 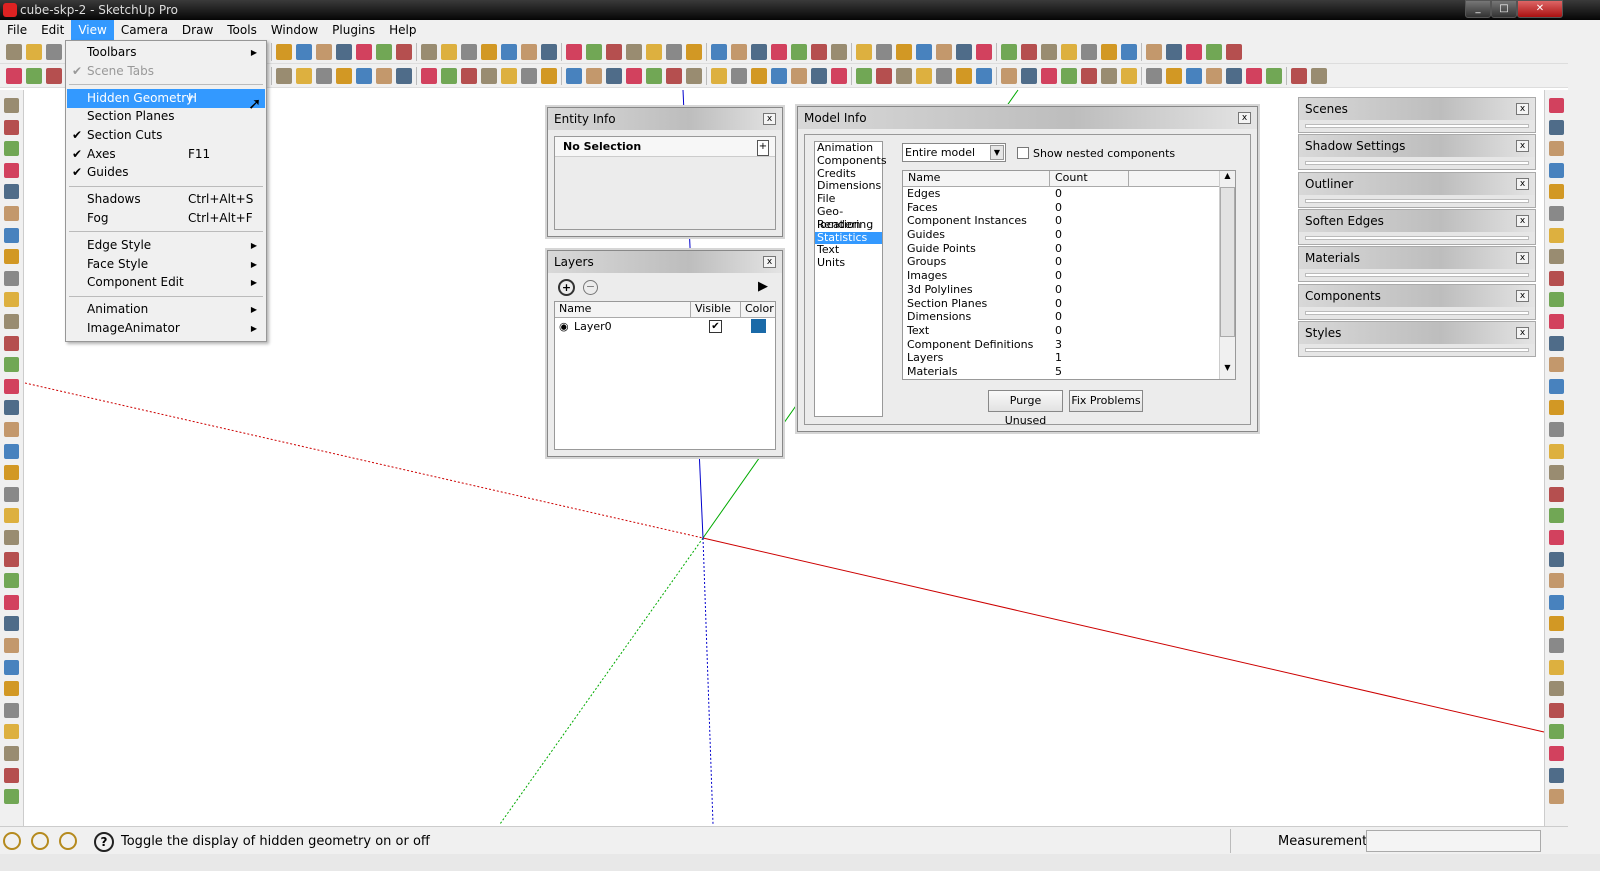 I want to click on tray-panel-title: Outliner, so click(x=1329, y=184).